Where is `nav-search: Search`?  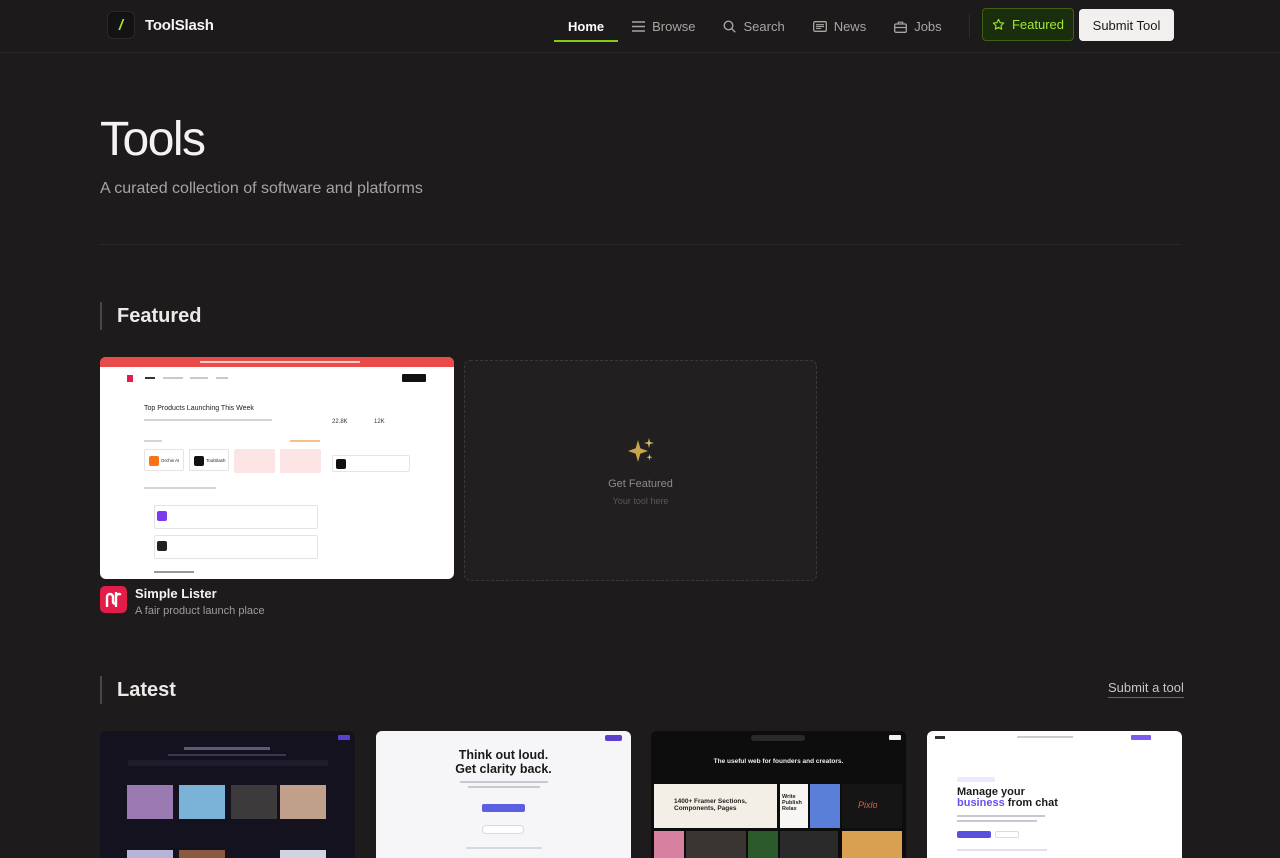 nav-search: Search is located at coordinates (753, 26).